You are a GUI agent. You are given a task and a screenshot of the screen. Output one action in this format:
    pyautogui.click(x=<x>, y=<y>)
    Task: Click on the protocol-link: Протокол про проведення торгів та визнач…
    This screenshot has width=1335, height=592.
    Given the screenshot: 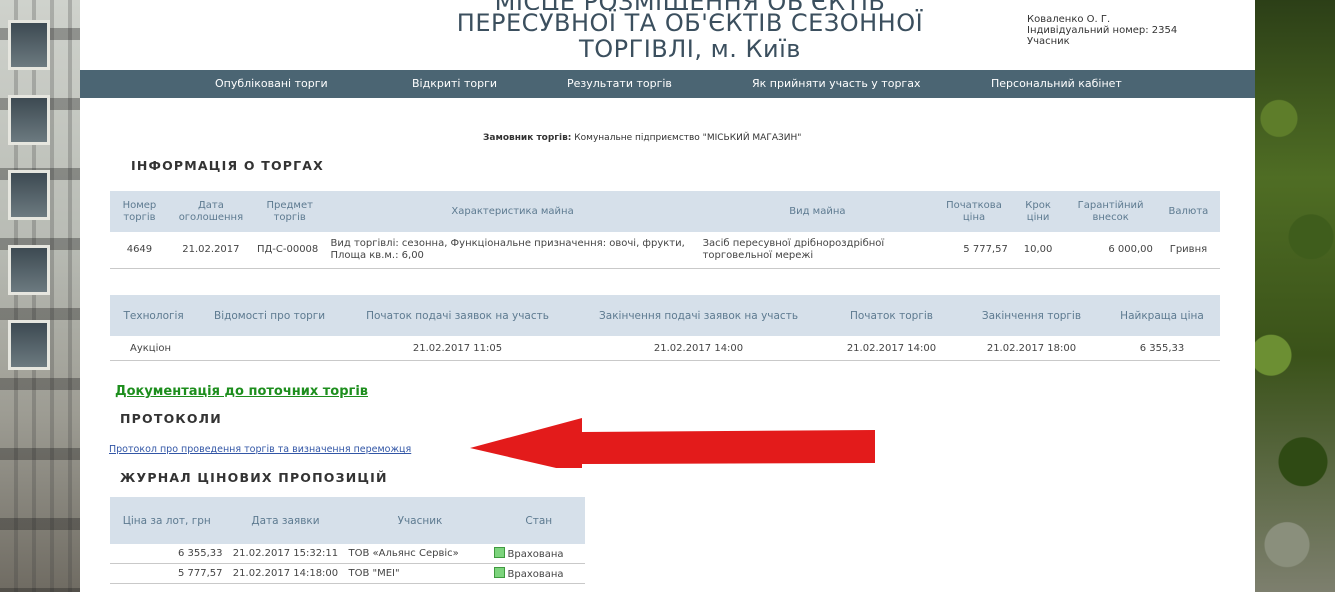 What is the action you would take?
    pyautogui.click(x=260, y=449)
    